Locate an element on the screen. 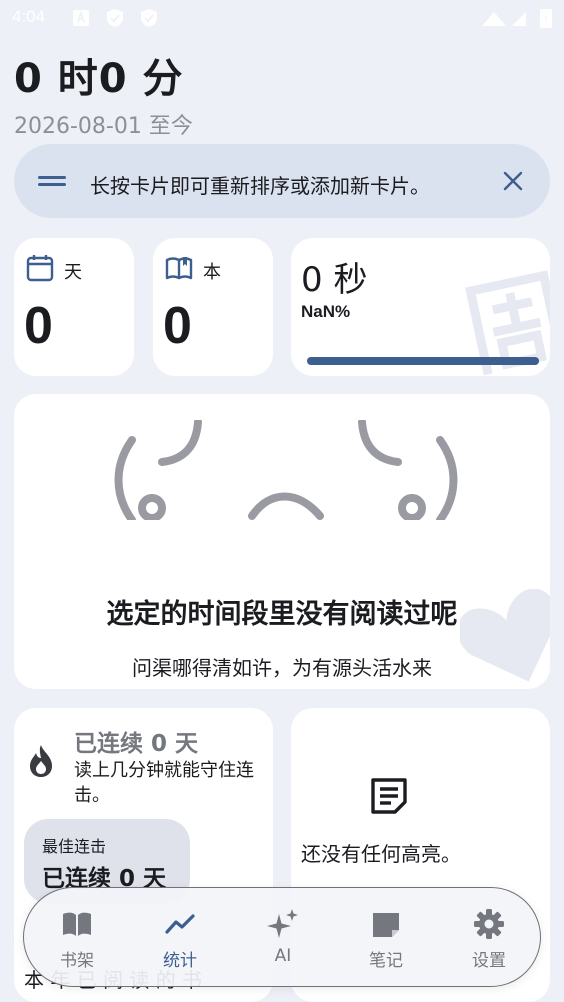 The width and height of the screenshot is (564, 1002). streak-title: 已连续 0 天 is located at coordinates (136, 744).